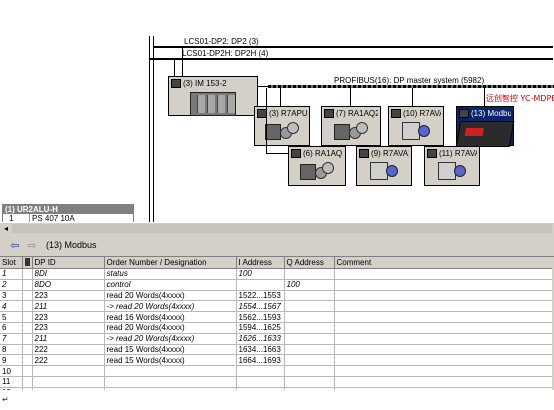 This screenshot has height=410, width=554. Describe the element at coordinates (170, 285) in the screenshot. I see `order-cell: control` at that location.